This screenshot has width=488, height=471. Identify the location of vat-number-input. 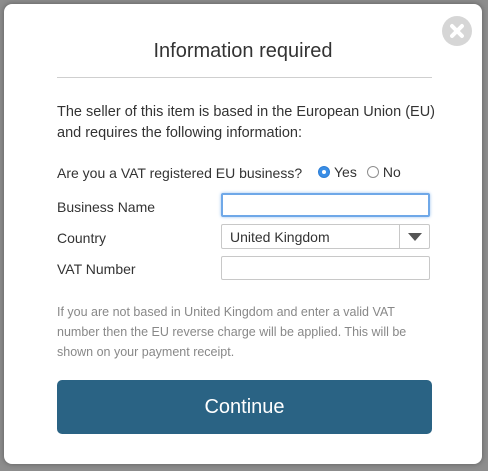
(325, 268).